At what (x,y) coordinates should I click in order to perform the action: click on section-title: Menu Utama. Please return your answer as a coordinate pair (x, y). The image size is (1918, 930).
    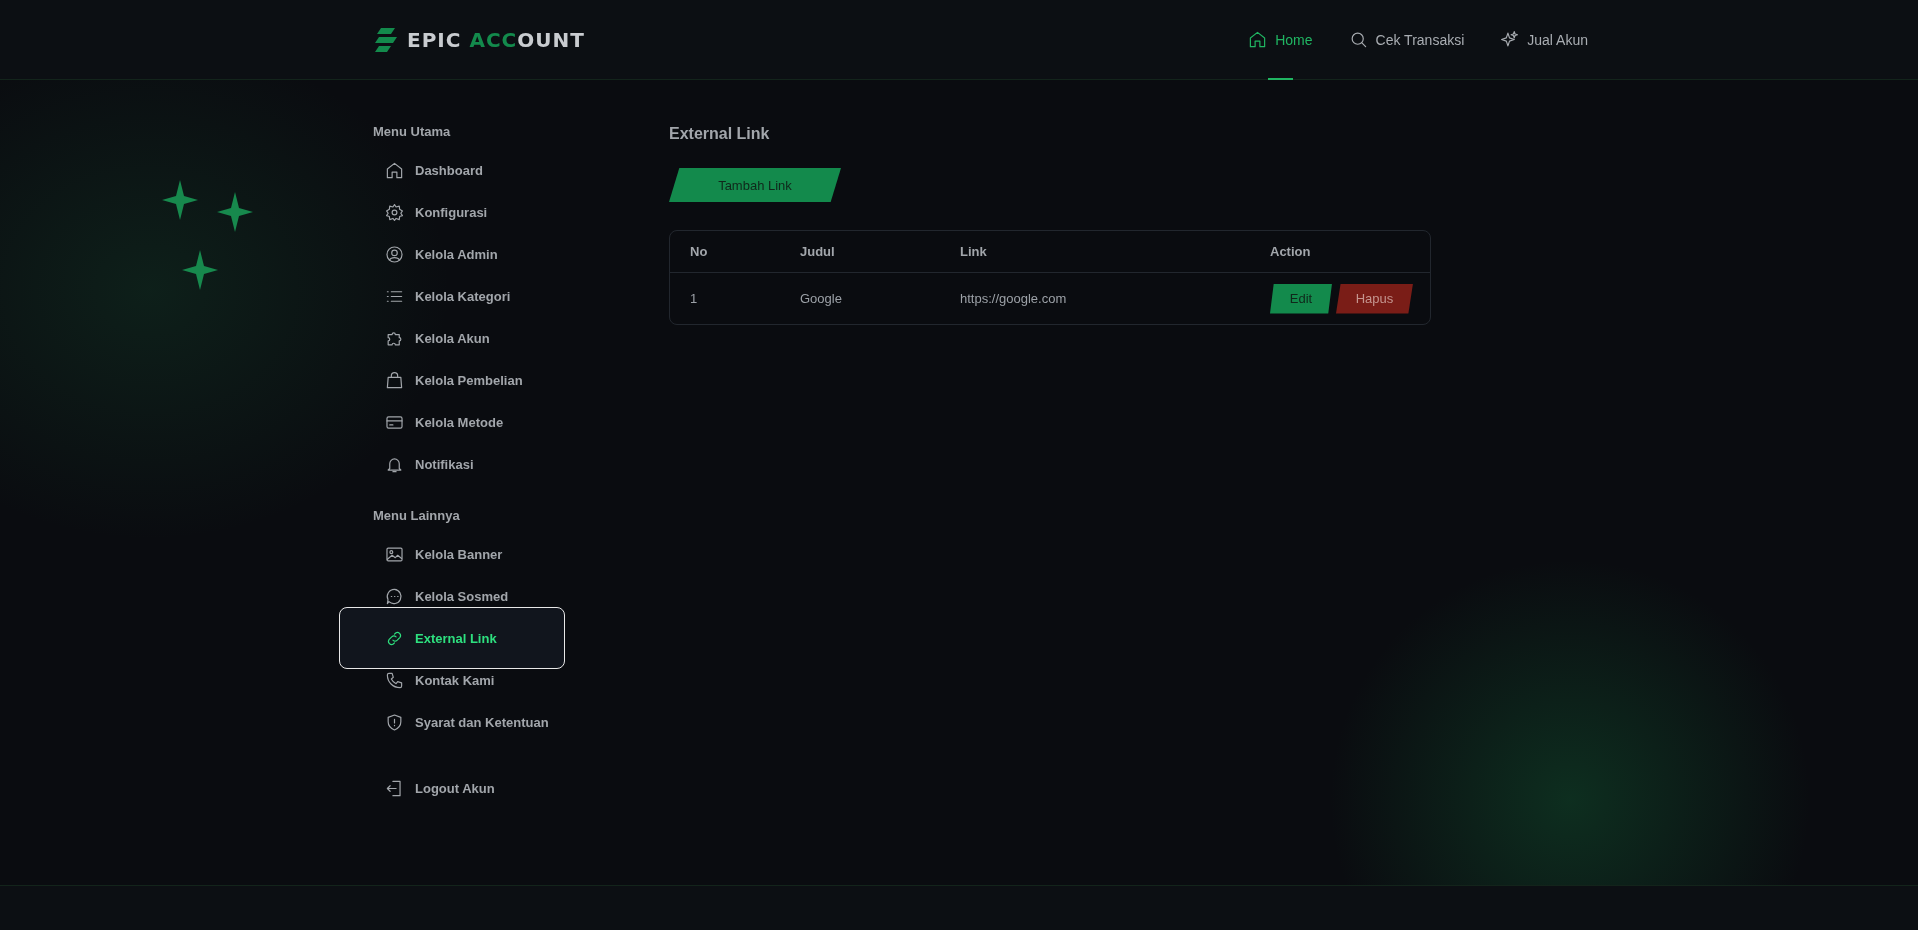
    Looking at the image, I should click on (412, 132).